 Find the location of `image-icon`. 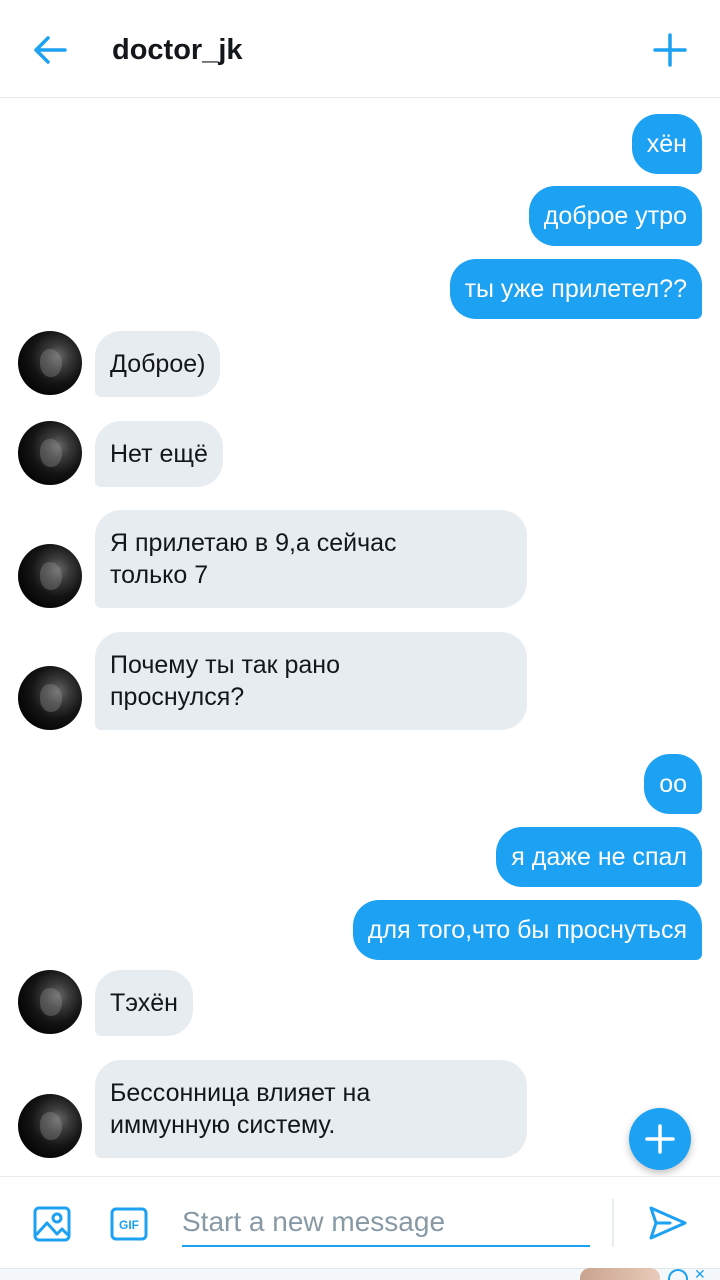

image-icon is located at coordinates (52, 1224).